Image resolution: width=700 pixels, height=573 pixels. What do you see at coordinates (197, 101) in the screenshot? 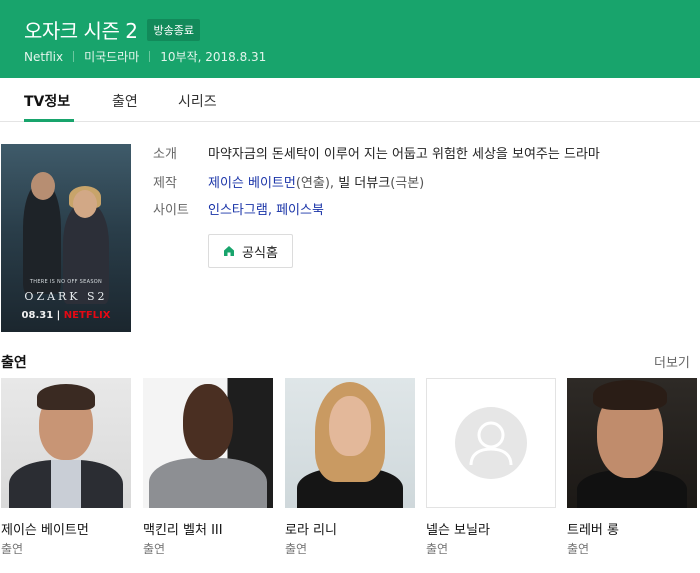
I see `tab-series: 시리즈` at bounding box center [197, 101].